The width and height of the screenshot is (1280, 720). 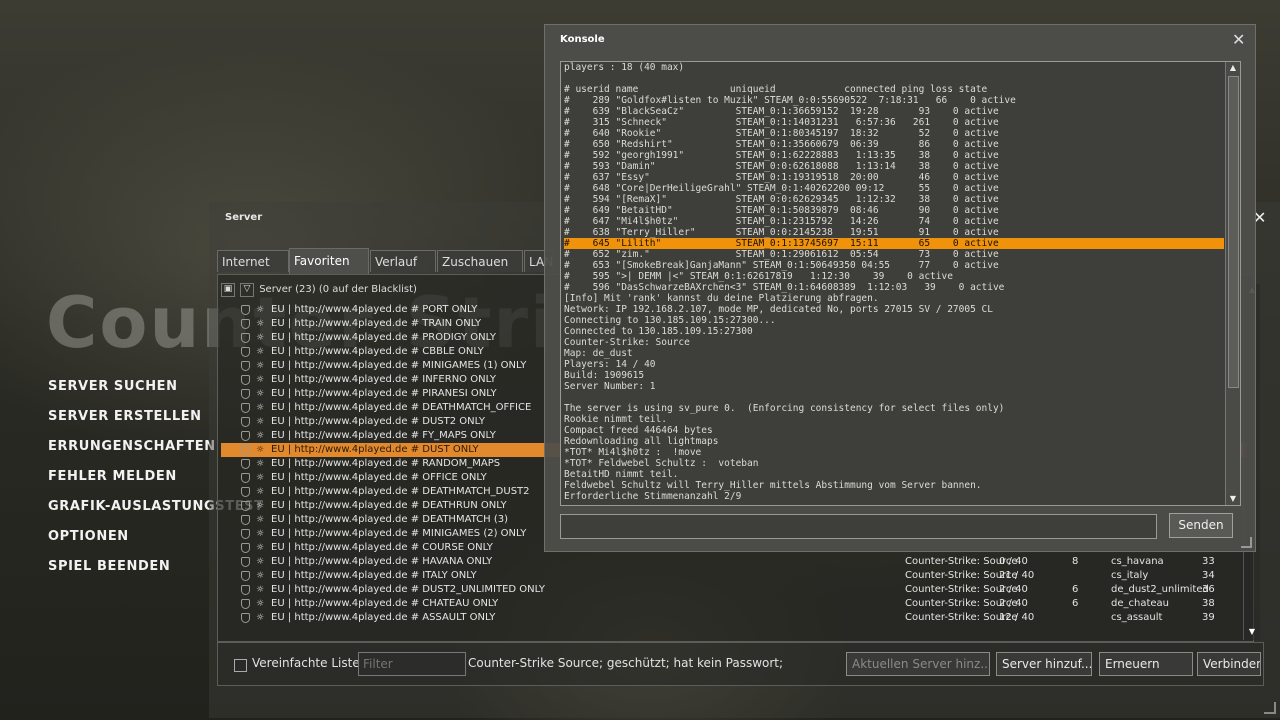 What do you see at coordinates (382, 547) in the screenshot?
I see `server-name: EU | http://www.4played.de # COURSE ONLY` at bounding box center [382, 547].